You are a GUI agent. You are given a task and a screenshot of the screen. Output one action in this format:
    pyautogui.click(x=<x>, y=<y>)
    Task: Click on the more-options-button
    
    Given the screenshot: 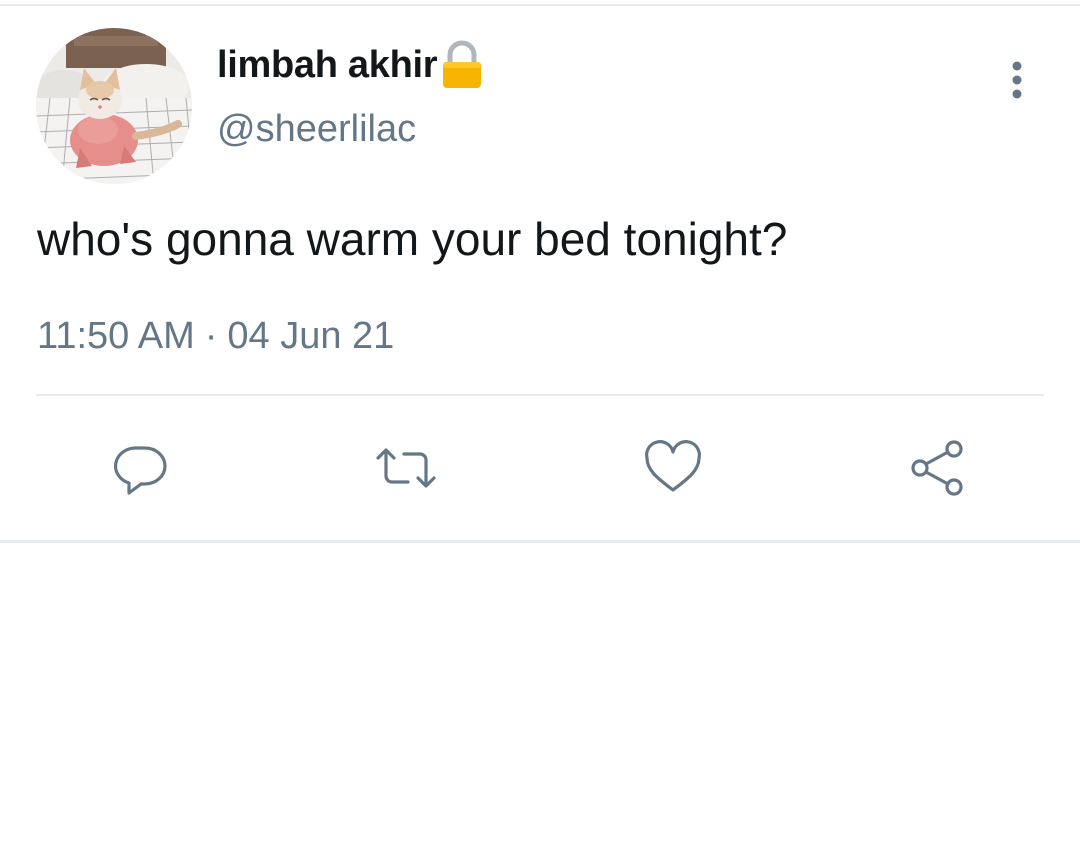 What is the action you would take?
    pyautogui.click(x=1017, y=80)
    